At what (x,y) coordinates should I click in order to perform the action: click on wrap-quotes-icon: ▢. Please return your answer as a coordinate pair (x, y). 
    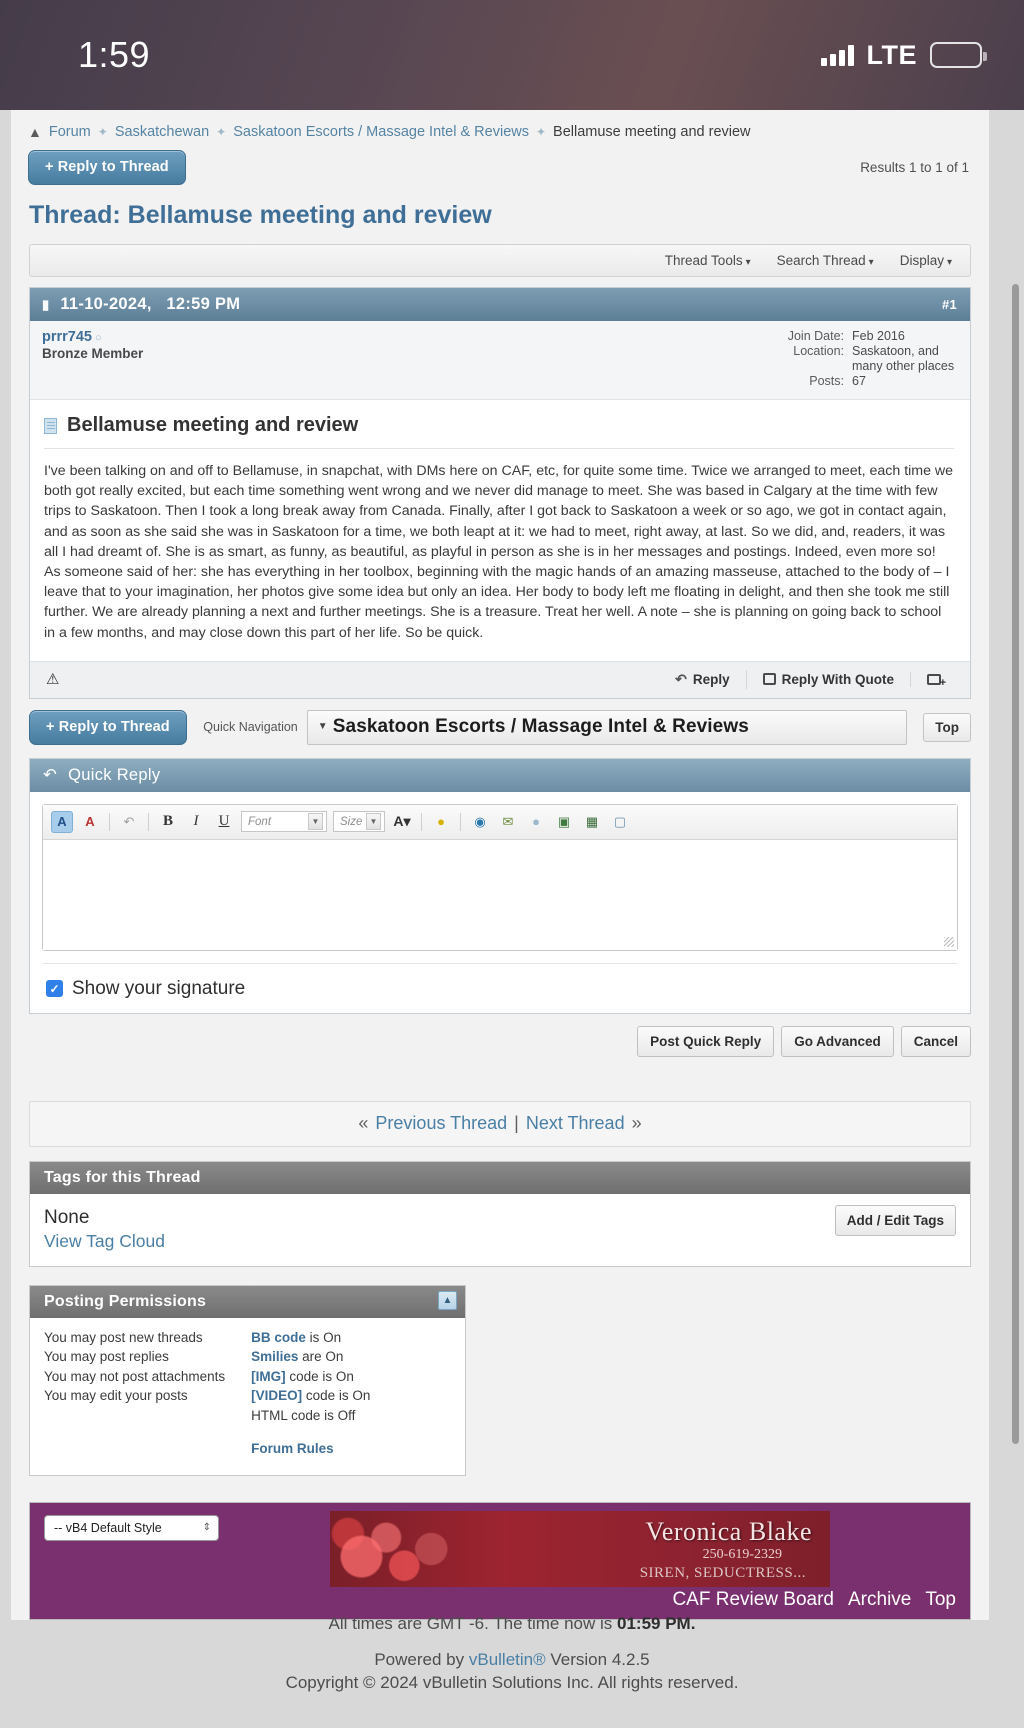
    Looking at the image, I should click on (620, 822).